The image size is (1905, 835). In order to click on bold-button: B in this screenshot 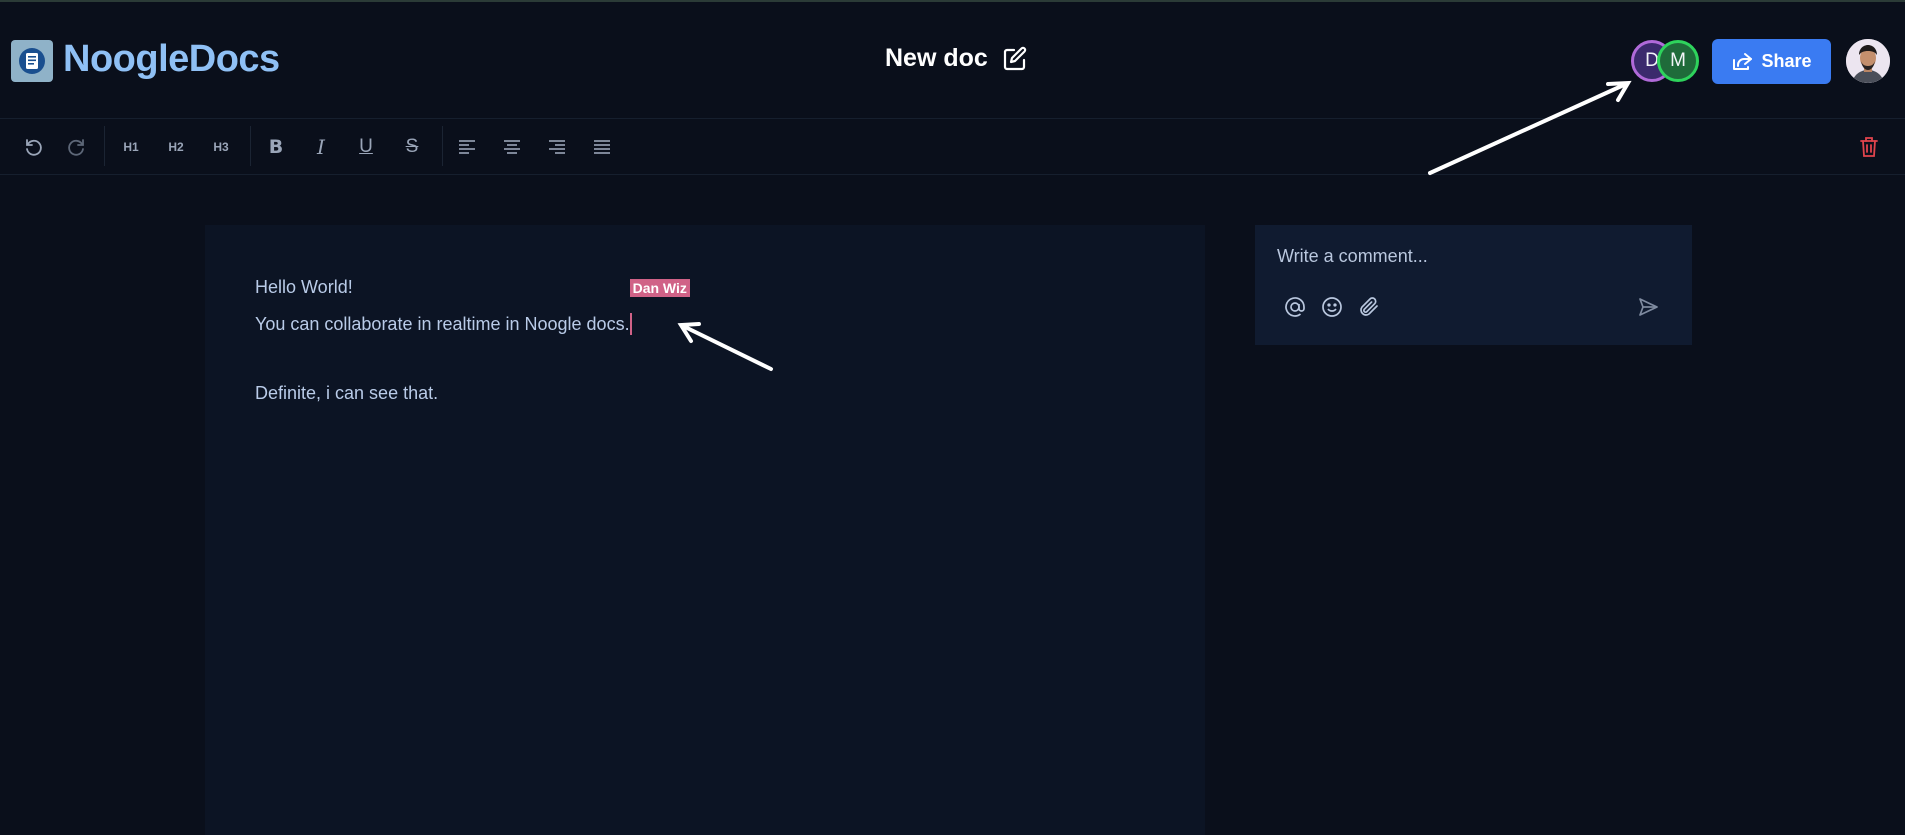, I will do `click(276, 147)`.